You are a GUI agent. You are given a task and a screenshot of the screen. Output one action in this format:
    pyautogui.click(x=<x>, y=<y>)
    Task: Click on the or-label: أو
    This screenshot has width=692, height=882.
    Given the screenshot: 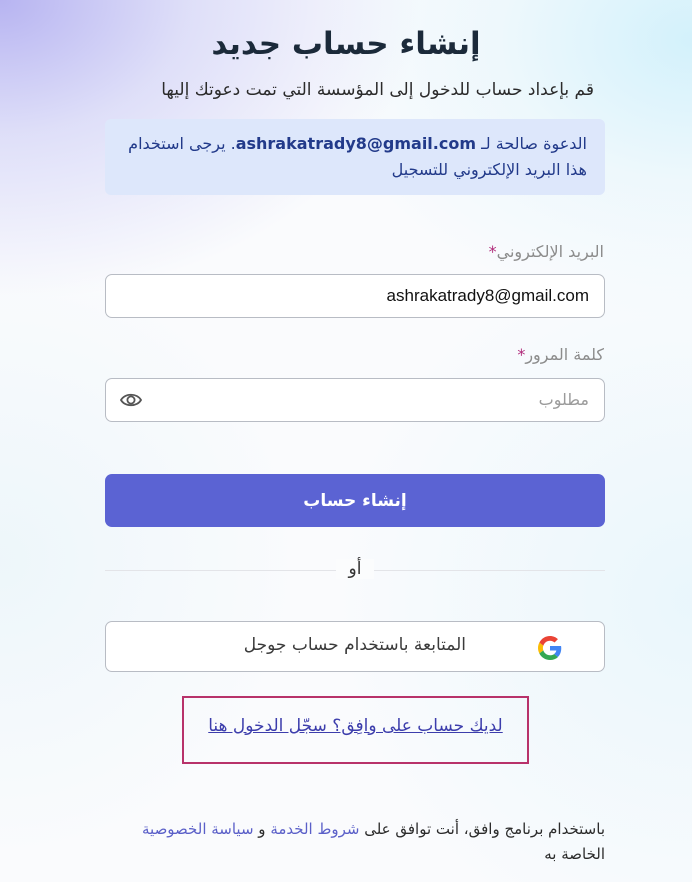 What is the action you would take?
    pyautogui.click(x=355, y=569)
    